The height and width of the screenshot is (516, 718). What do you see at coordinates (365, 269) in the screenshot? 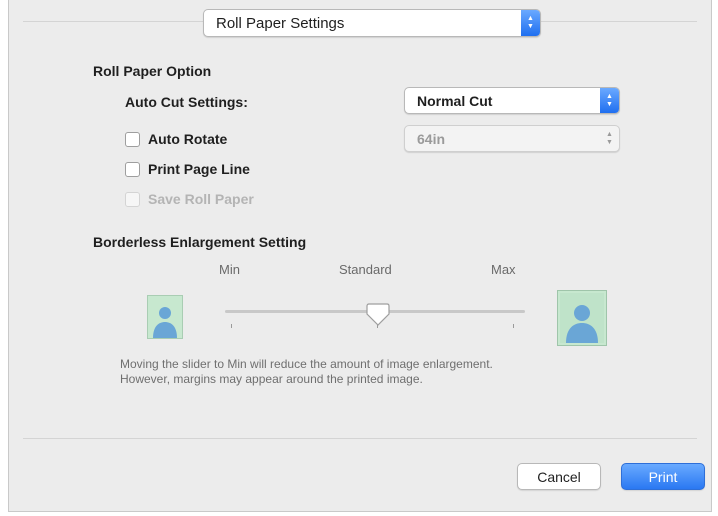
I see `slider-standard-label: Standard` at bounding box center [365, 269].